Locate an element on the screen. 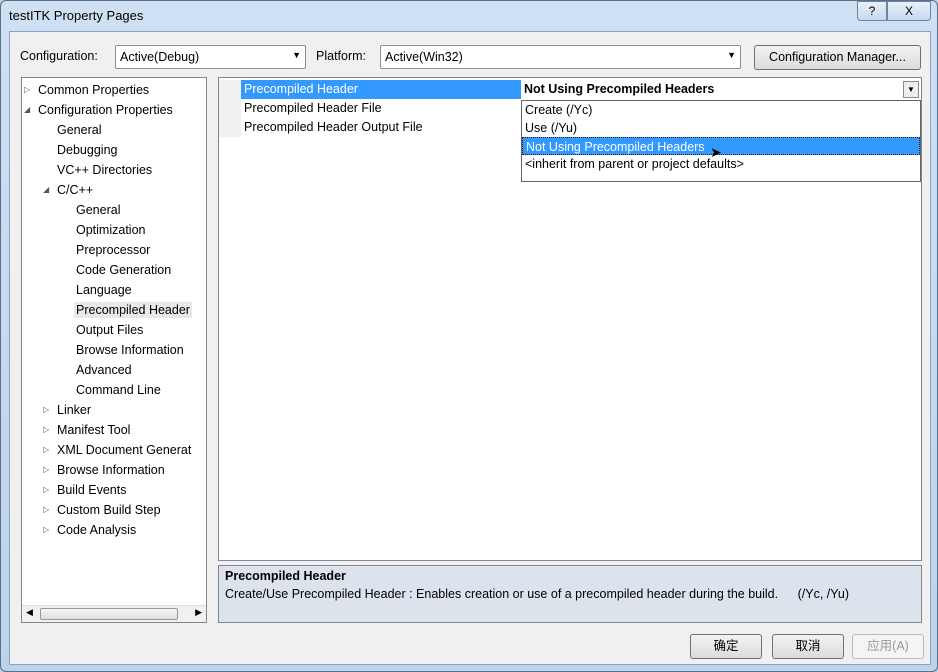 This screenshot has height=672, width=938. configuration-value: Active(Debug) is located at coordinates (160, 57).